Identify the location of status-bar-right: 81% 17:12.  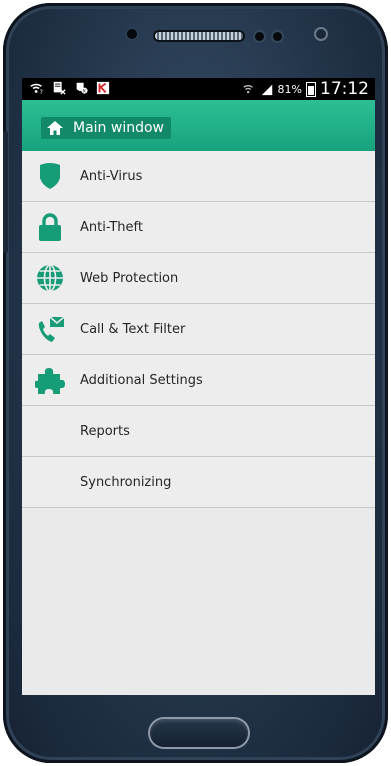
(305, 89).